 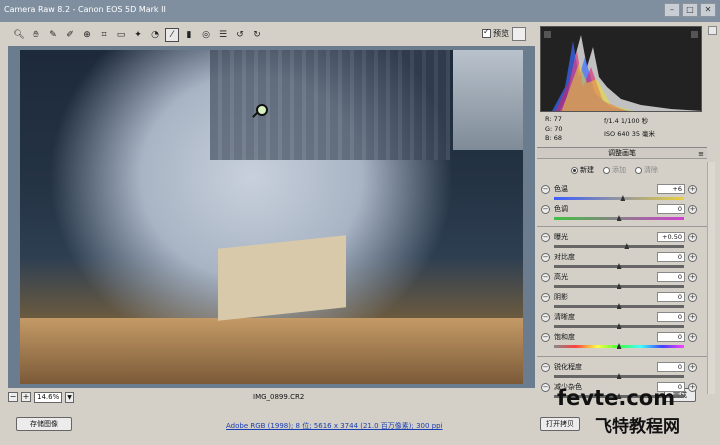 I want to click on minimize-button: –, so click(x=672, y=10).